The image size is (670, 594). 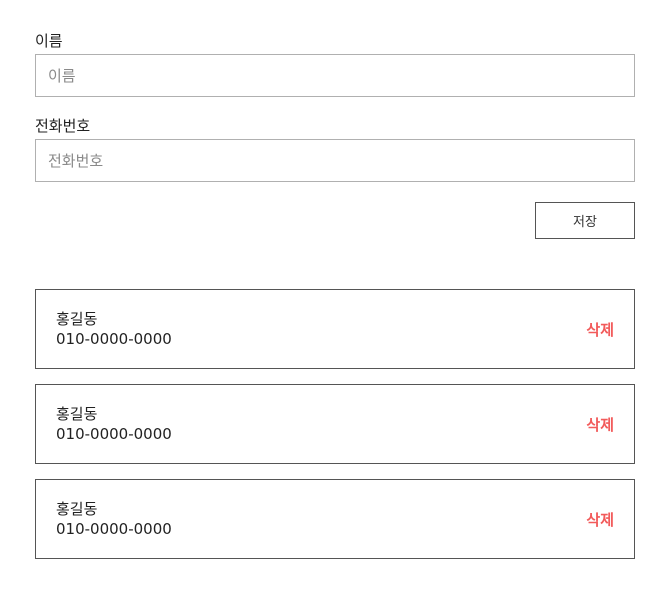 What do you see at coordinates (585, 220) in the screenshot?
I see `save-button: 저장` at bounding box center [585, 220].